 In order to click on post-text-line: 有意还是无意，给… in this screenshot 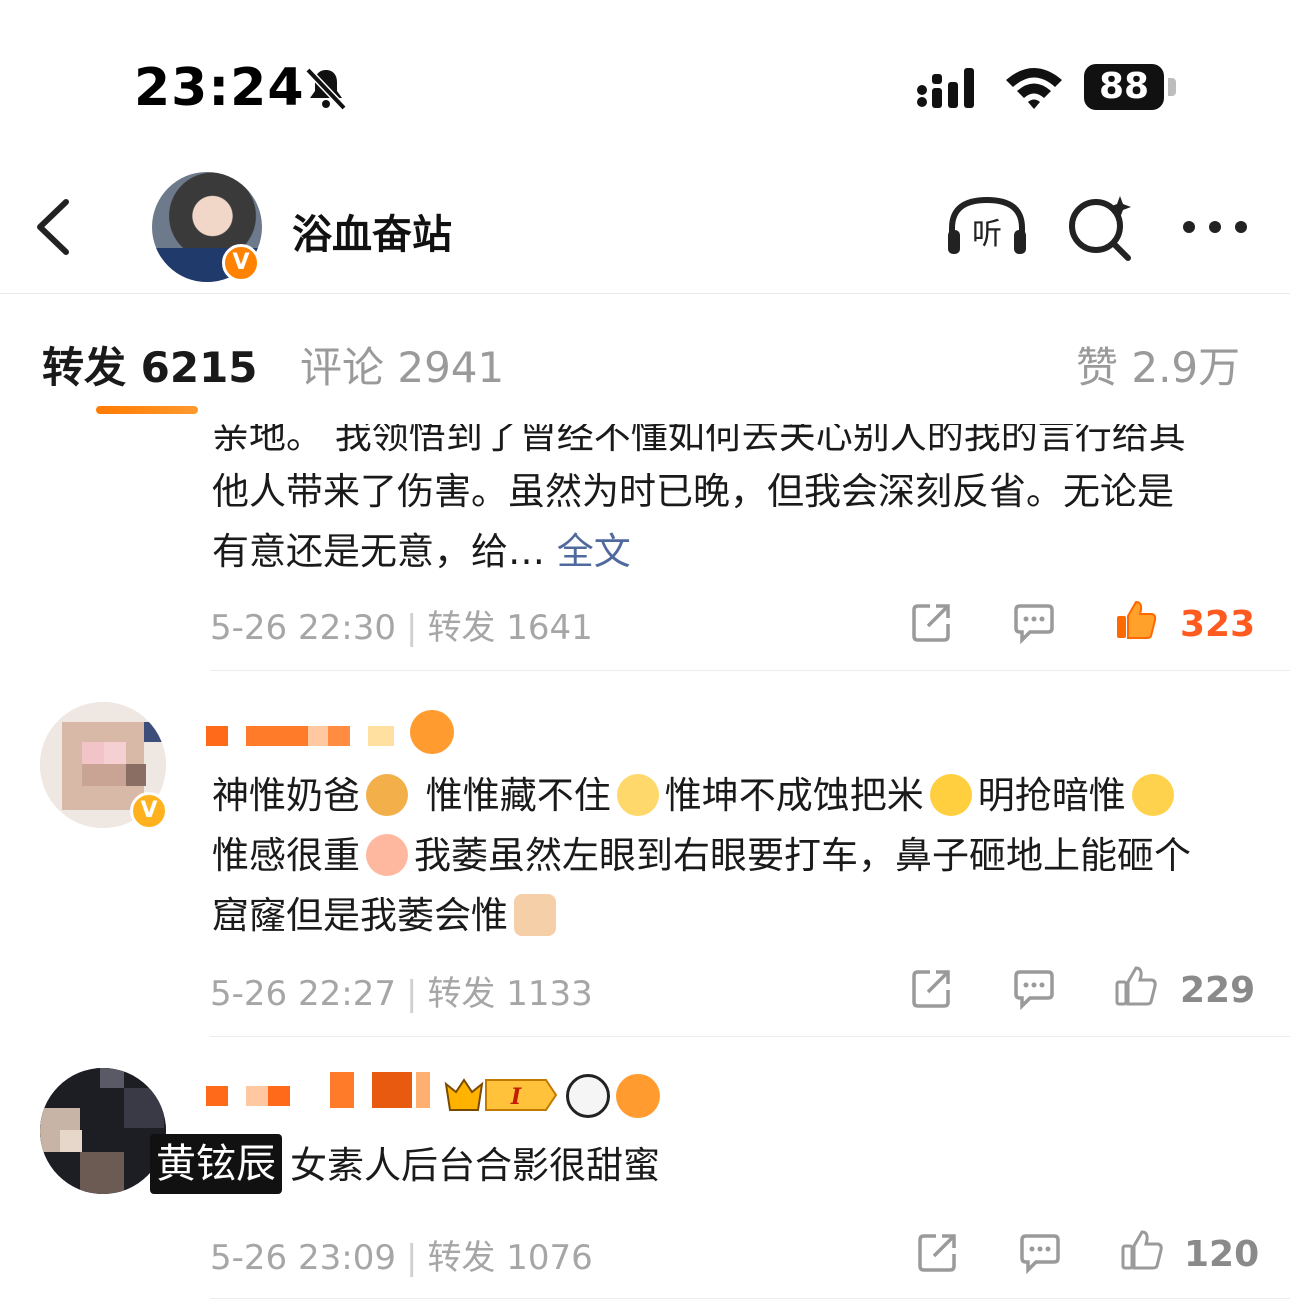, I will do `click(384, 551)`.